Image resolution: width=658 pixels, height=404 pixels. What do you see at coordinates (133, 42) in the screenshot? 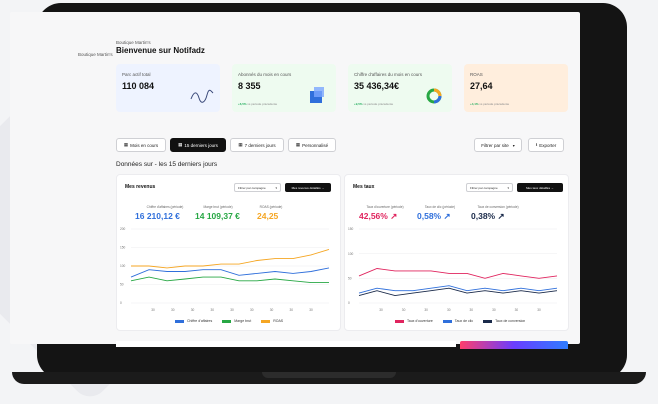
I see `breadcrumb-text: Boutique Martin's` at bounding box center [133, 42].